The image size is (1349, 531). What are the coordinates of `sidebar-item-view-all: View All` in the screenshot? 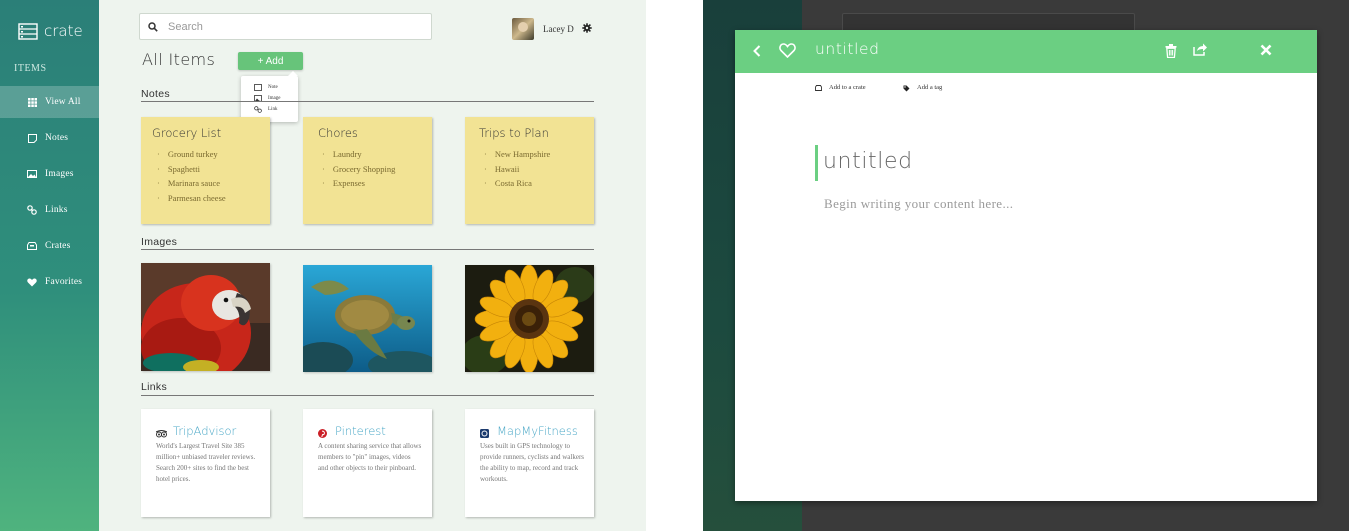 It's located at (49, 102).